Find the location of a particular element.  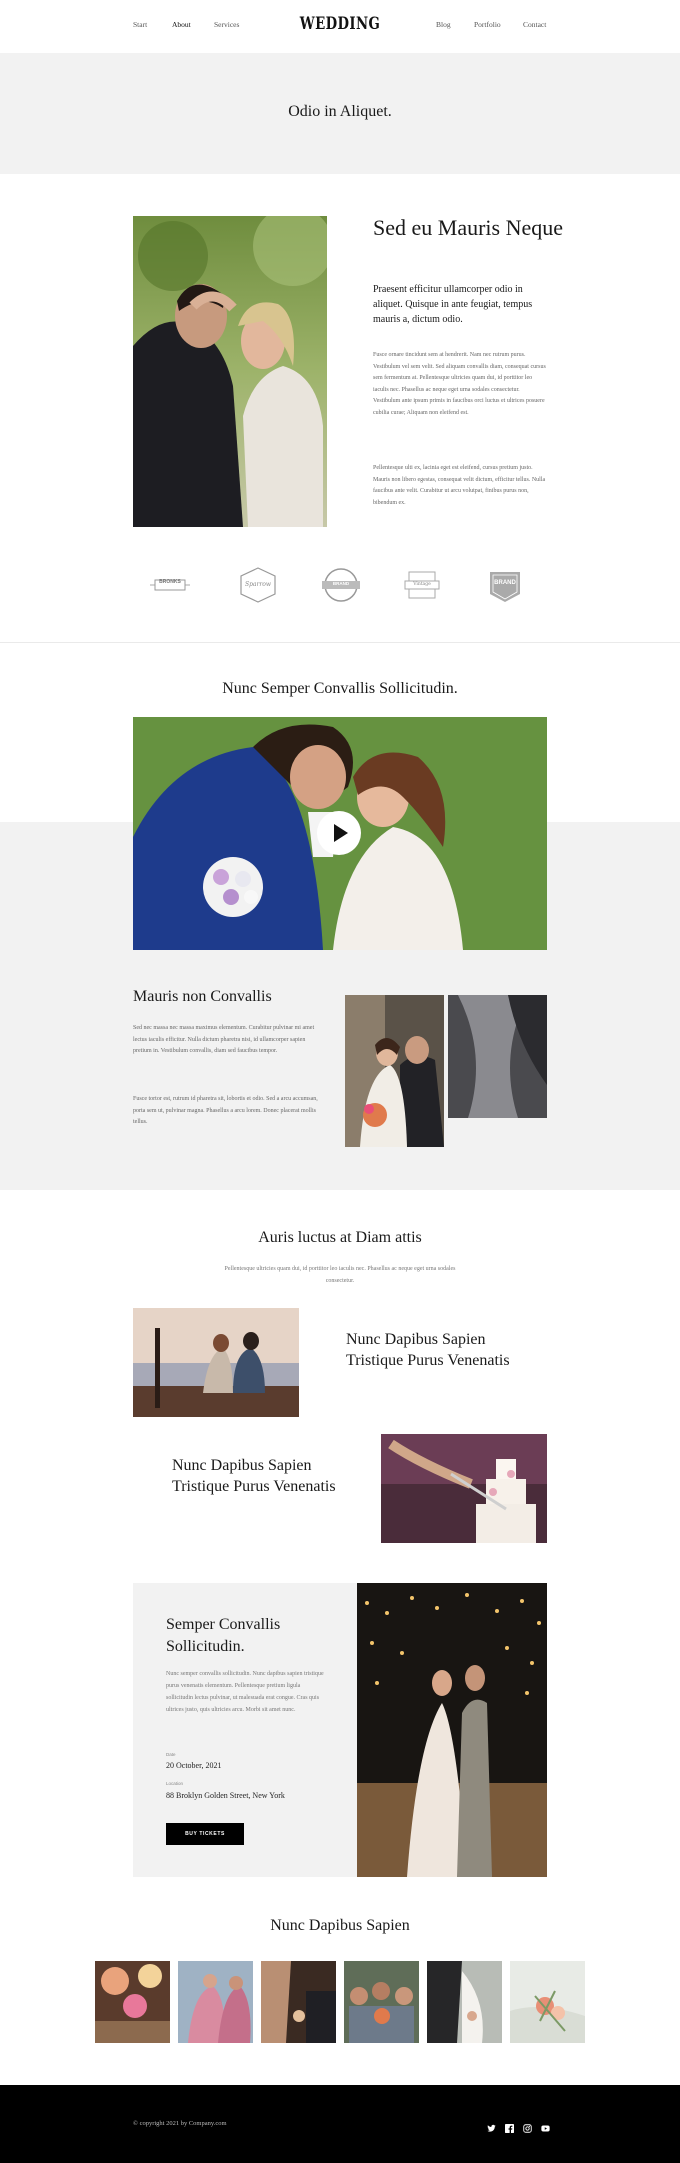

play-button is located at coordinates (339, 833).